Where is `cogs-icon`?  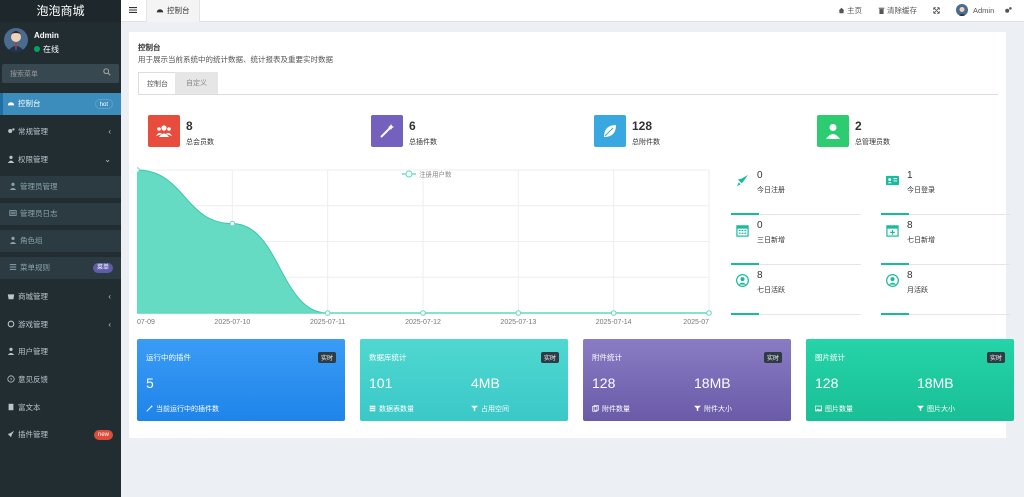 cogs-icon is located at coordinates (1008, 10).